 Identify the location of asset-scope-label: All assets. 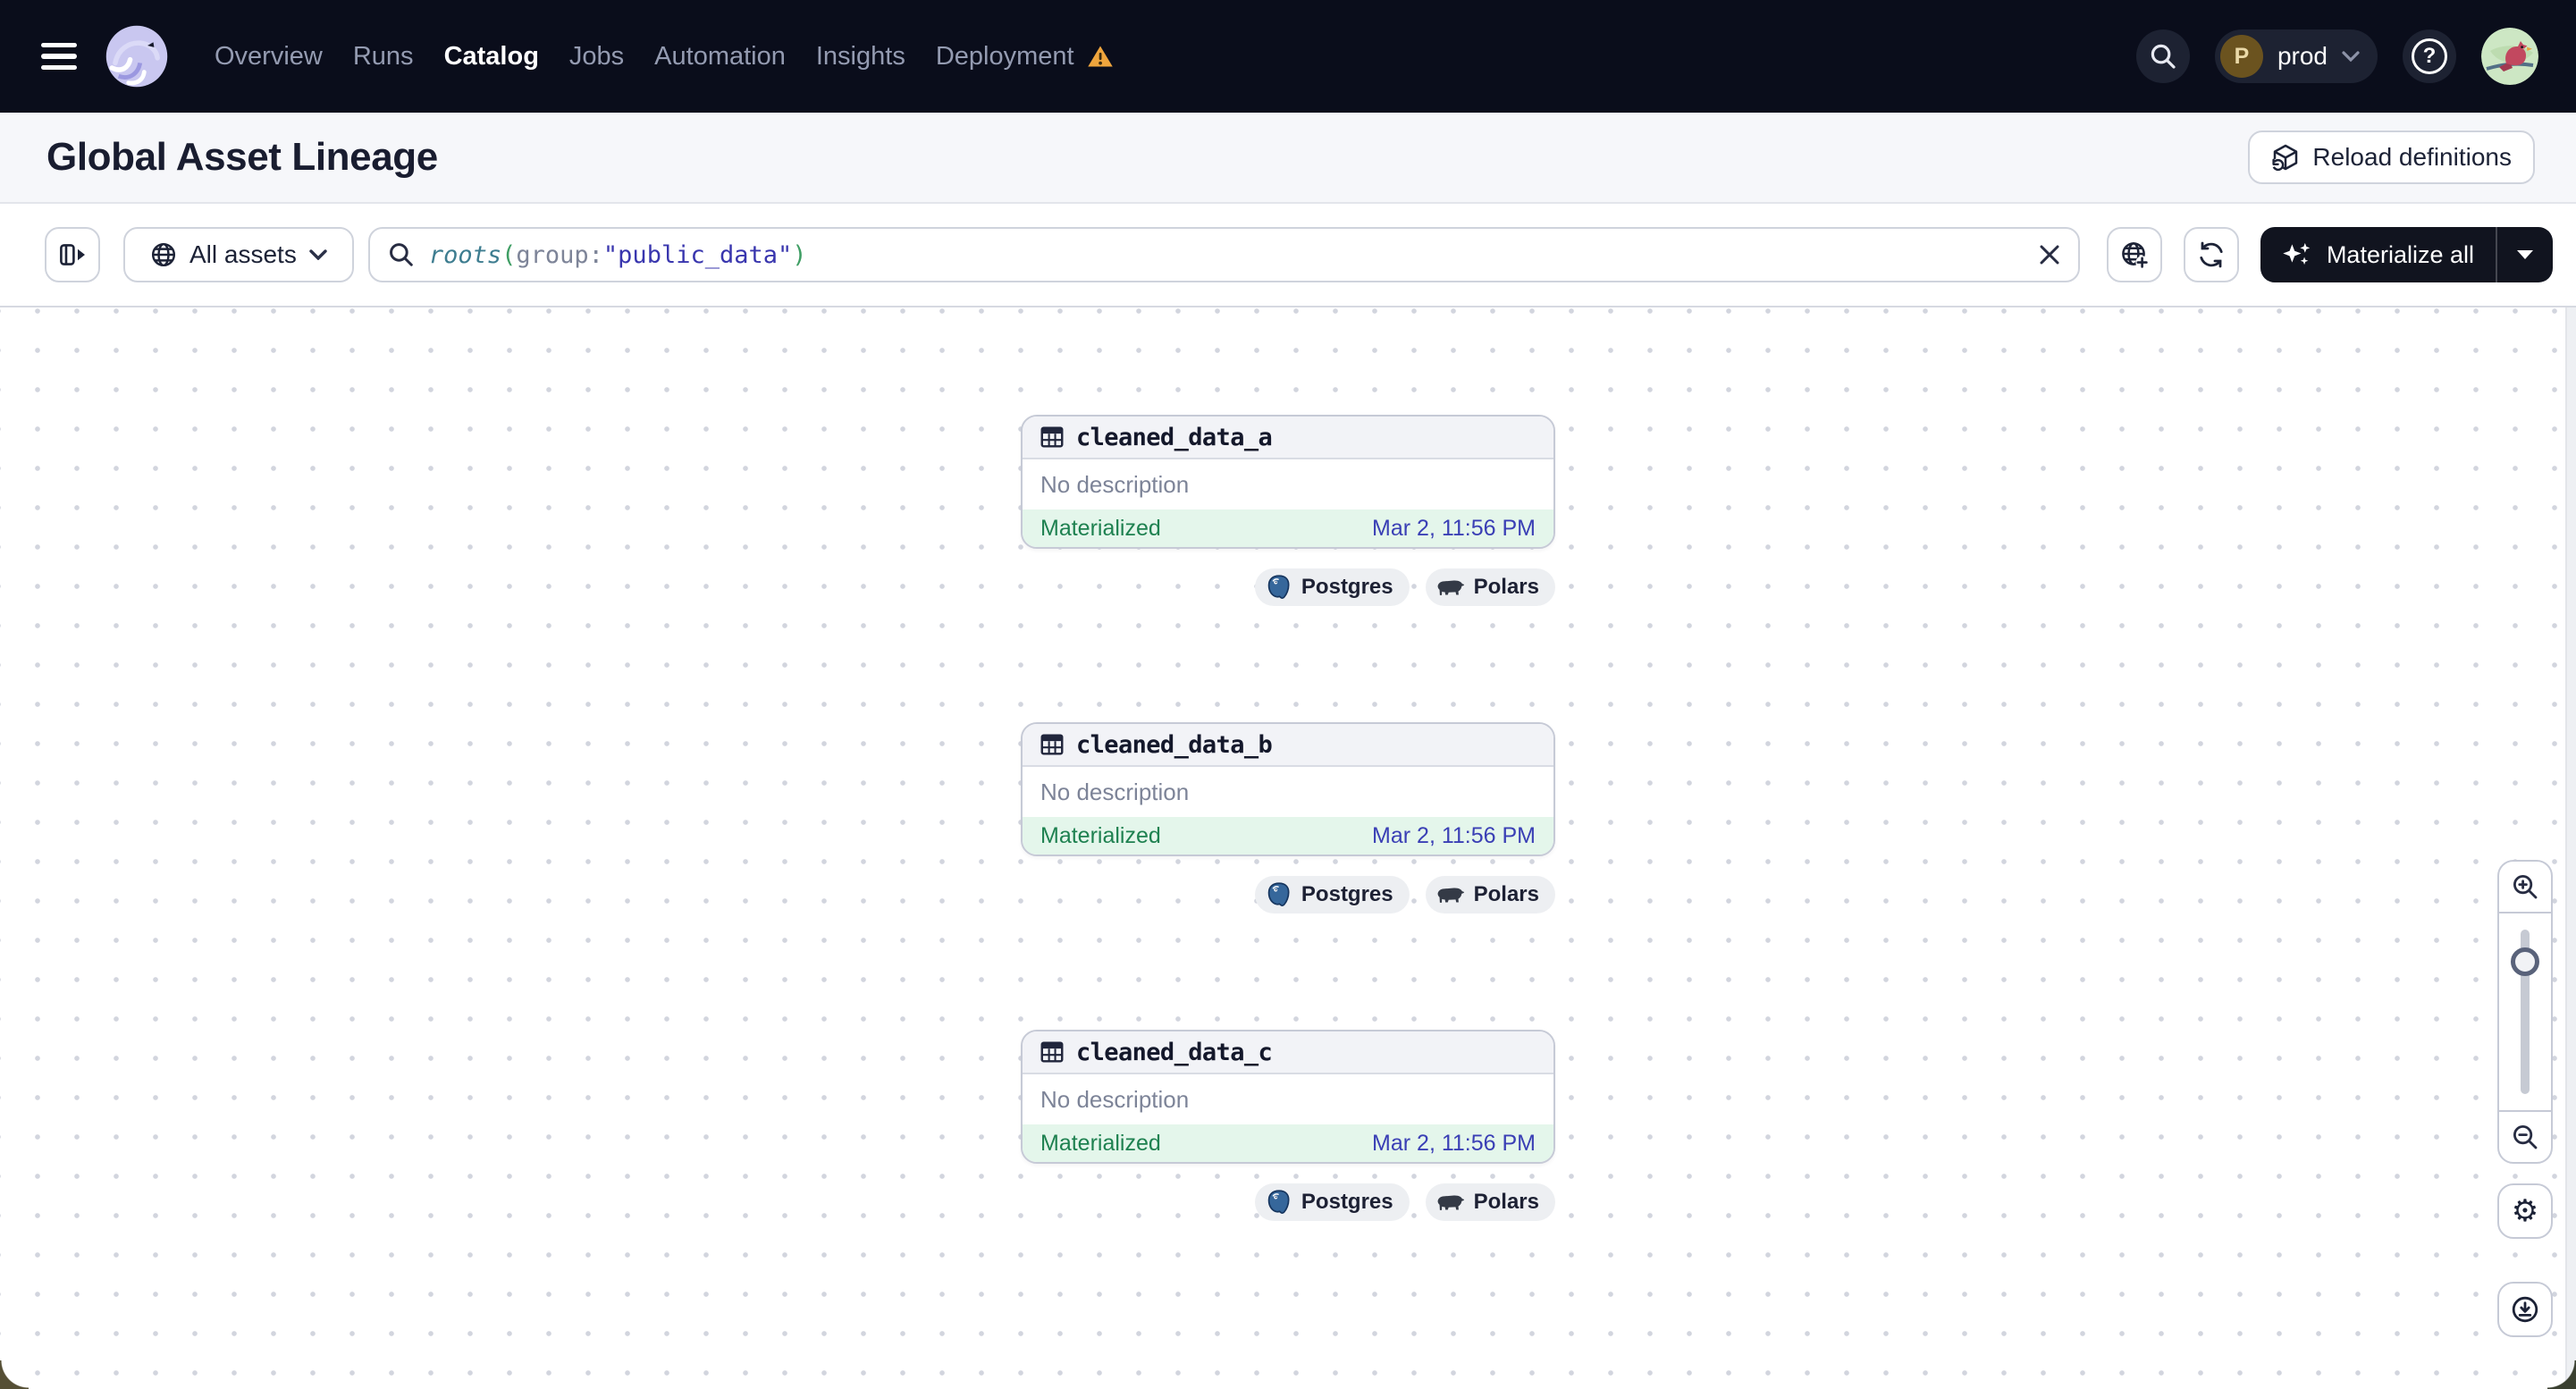
(243, 254).